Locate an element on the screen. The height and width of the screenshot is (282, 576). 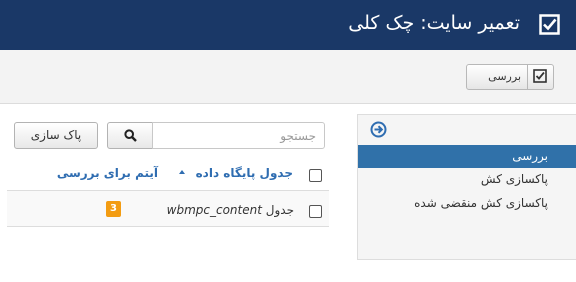
column-header-table-name: جدول پایگاه داده is located at coordinates (244, 173).